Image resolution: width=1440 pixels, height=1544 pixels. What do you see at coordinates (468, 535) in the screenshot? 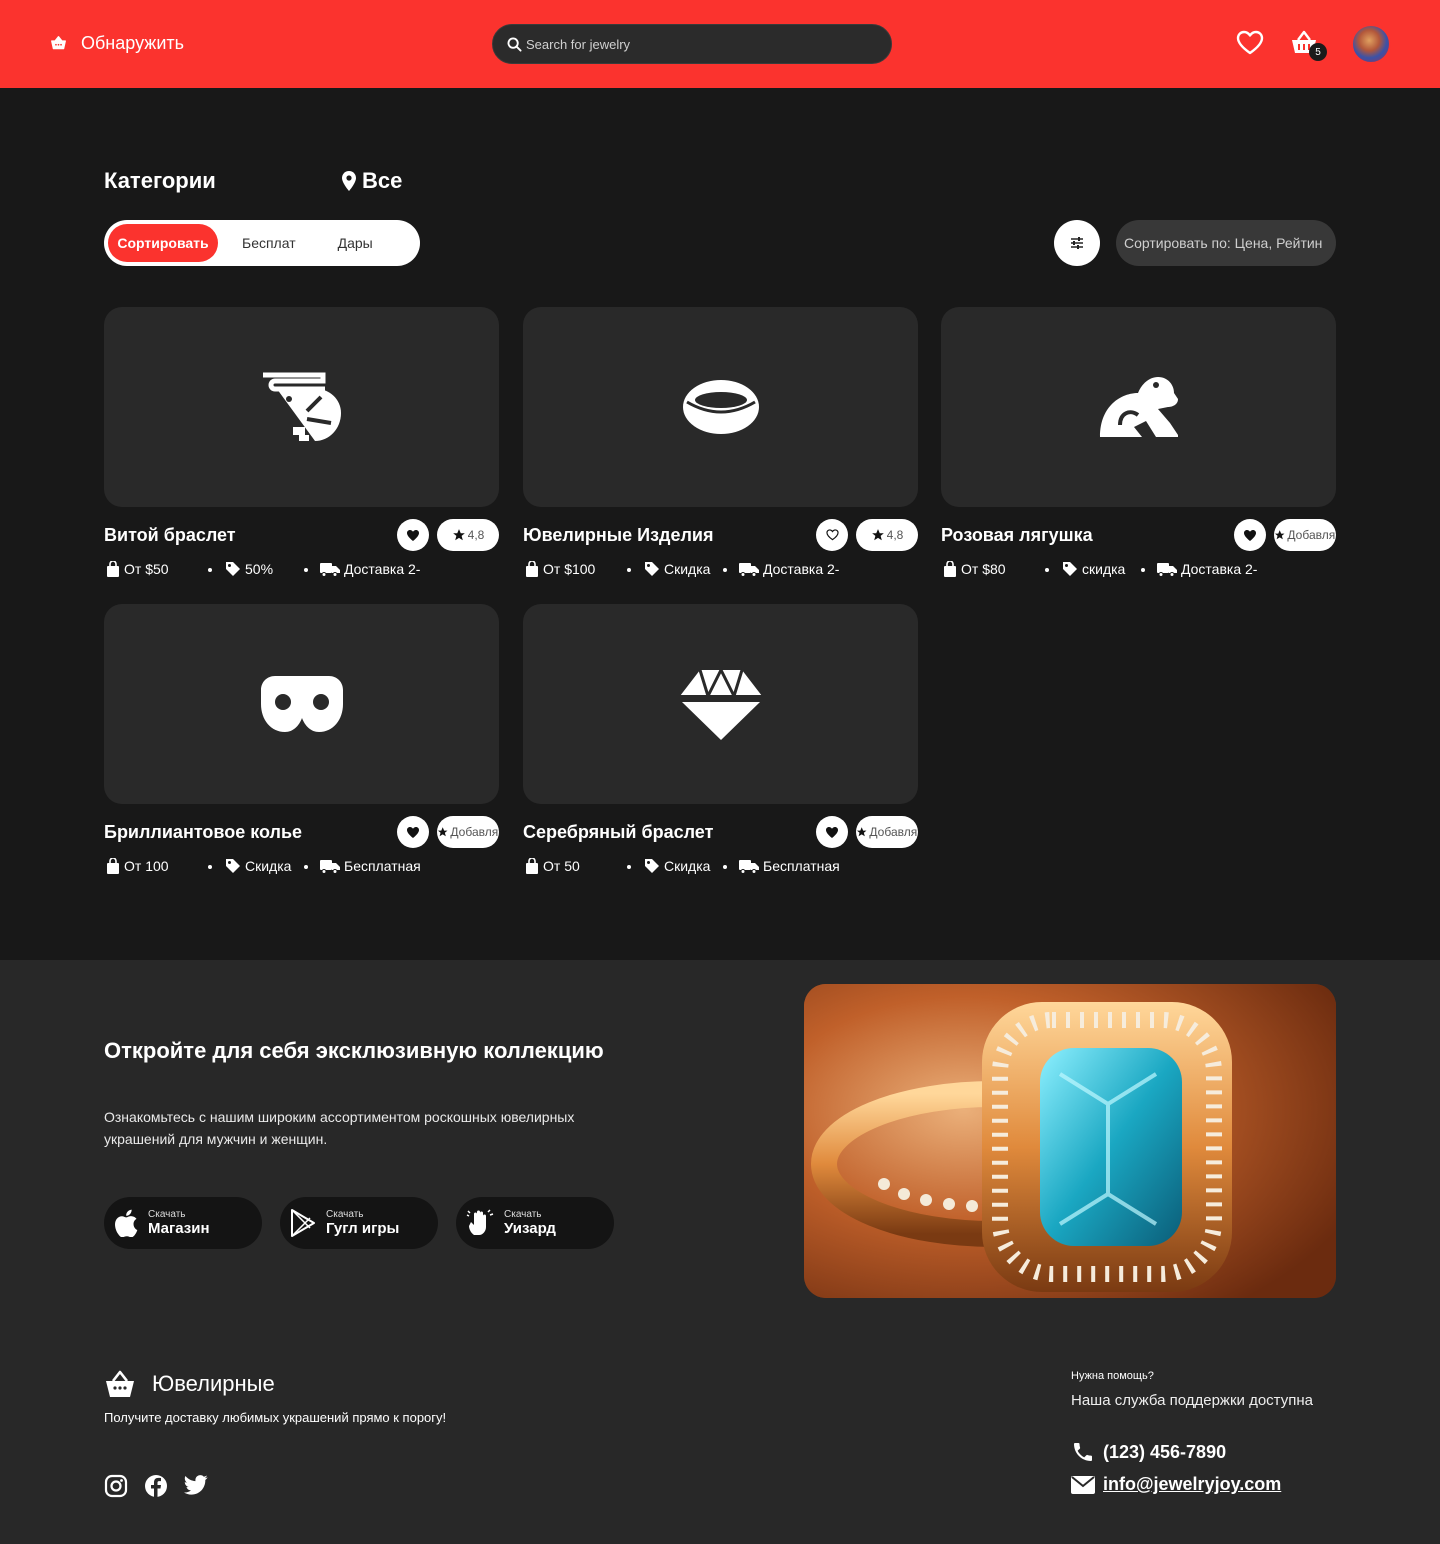
I see `rating-badge: 4,8` at bounding box center [468, 535].